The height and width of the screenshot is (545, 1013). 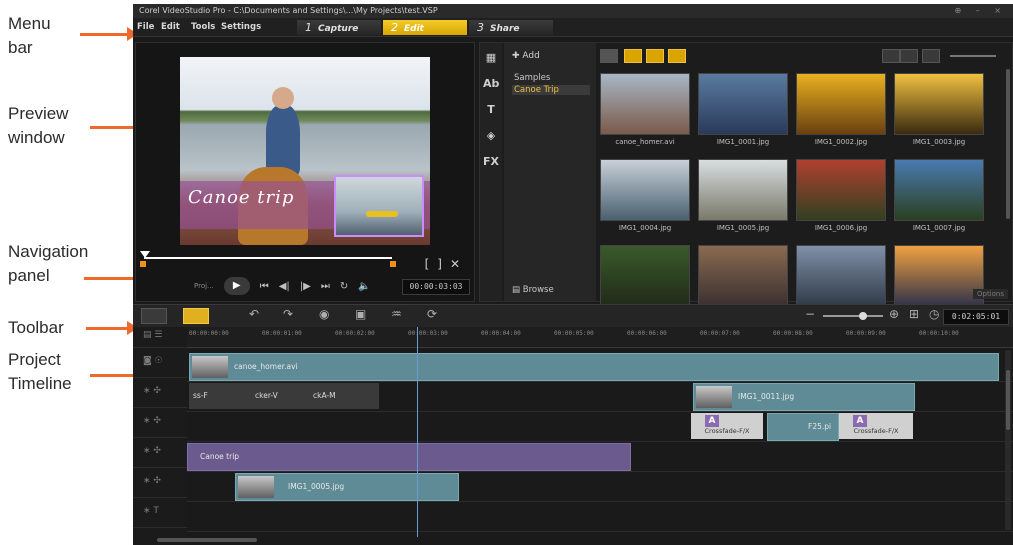 What do you see at coordinates (533, 290) in the screenshot?
I see `browse-button: ▤ Browse` at bounding box center [533, 290].